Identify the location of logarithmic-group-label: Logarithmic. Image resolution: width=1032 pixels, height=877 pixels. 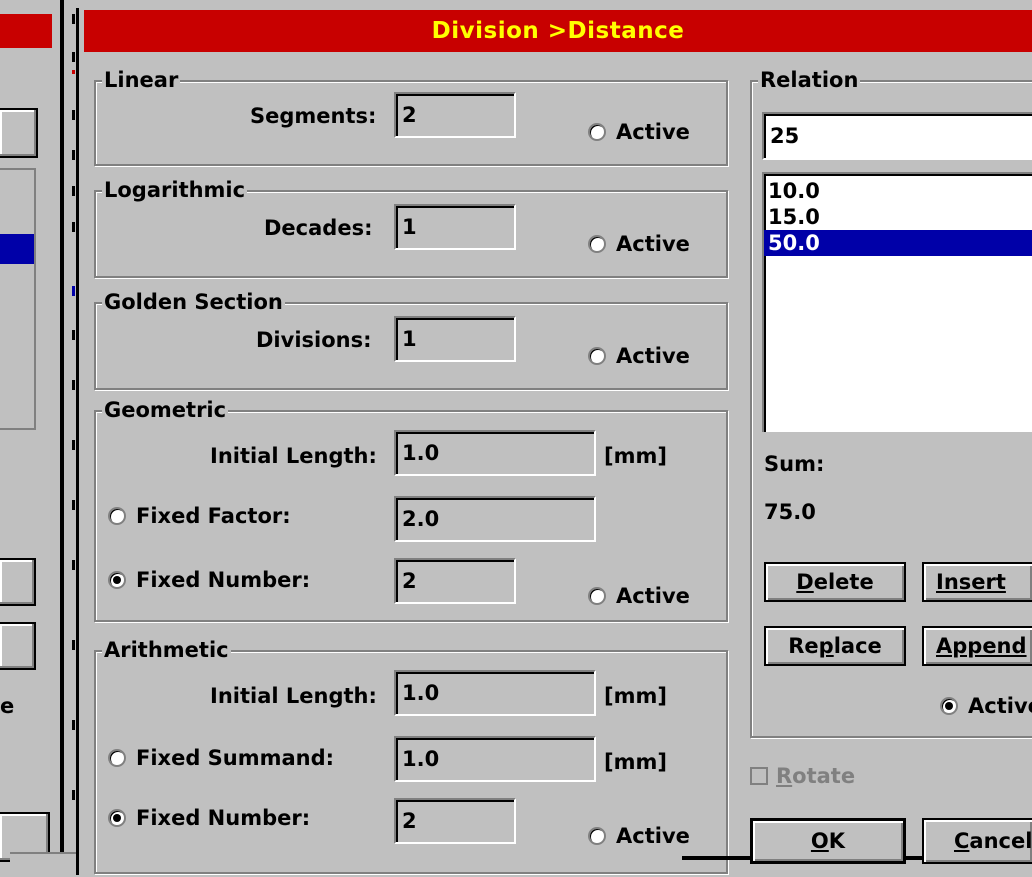
(175, 190).